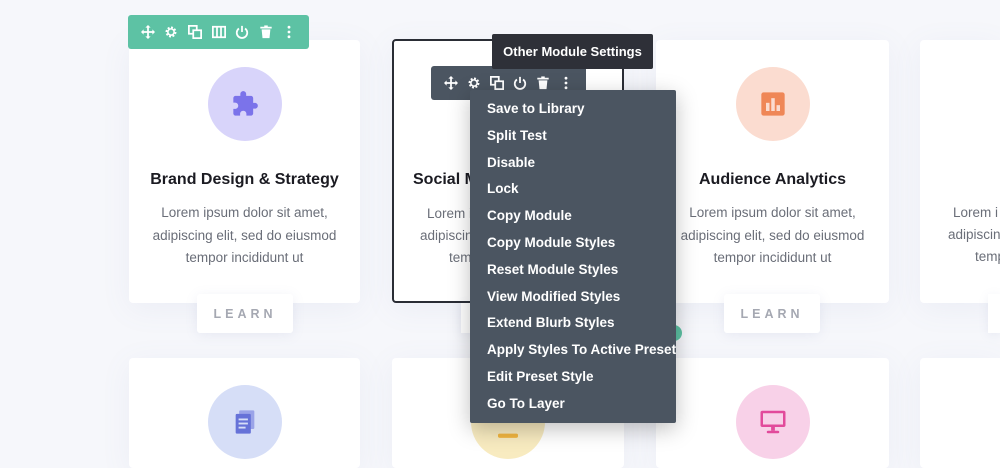  Describe the element at coordinates (573, 163) in the screenshot. I see `menu-item-disable: Disable` at that location.